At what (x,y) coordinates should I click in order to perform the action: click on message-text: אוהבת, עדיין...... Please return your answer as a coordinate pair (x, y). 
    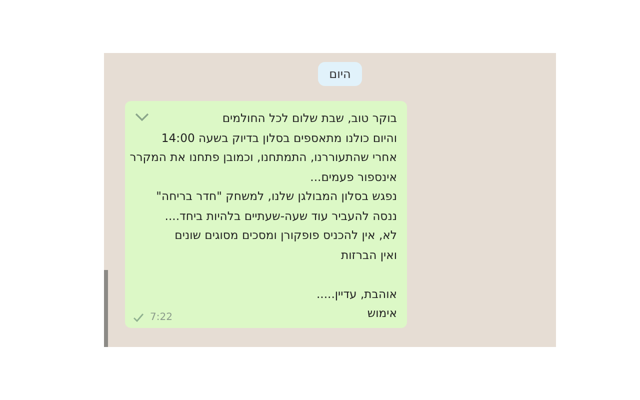
    Looking at the image, I should click on (356, 294).